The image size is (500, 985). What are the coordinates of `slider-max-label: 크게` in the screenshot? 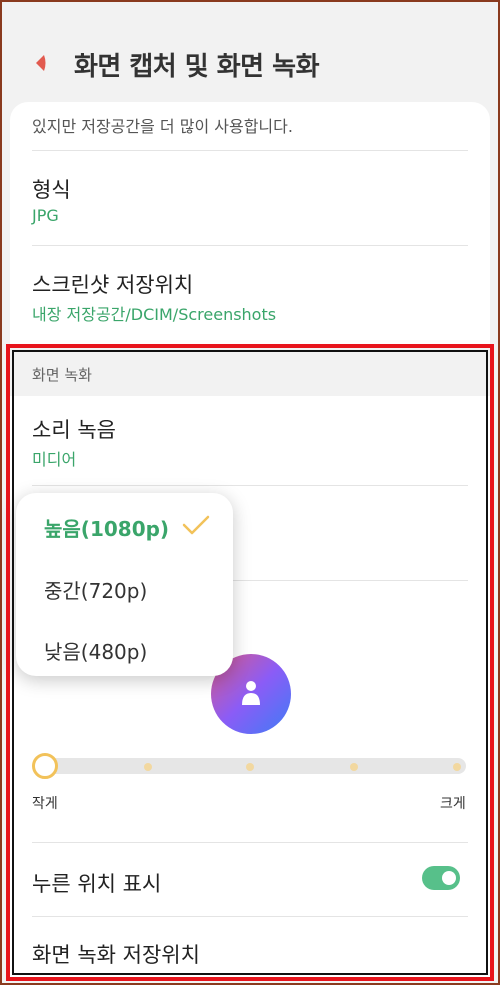 It's located at (453, 804).